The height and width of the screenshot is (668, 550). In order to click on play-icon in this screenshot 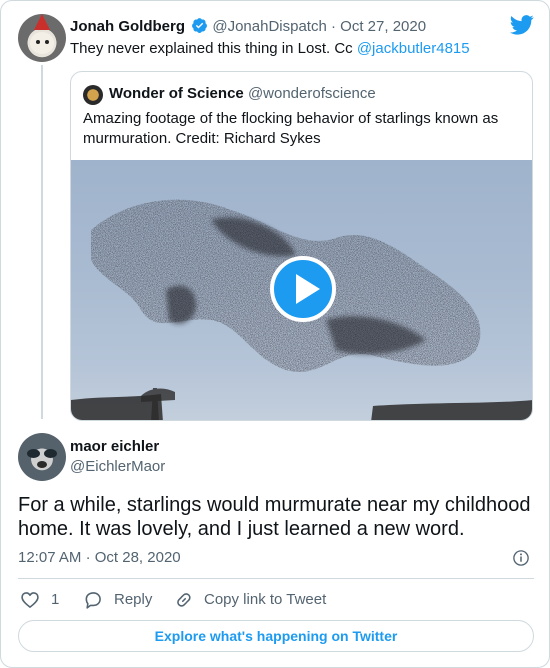, I will do `click(303, 289)`.